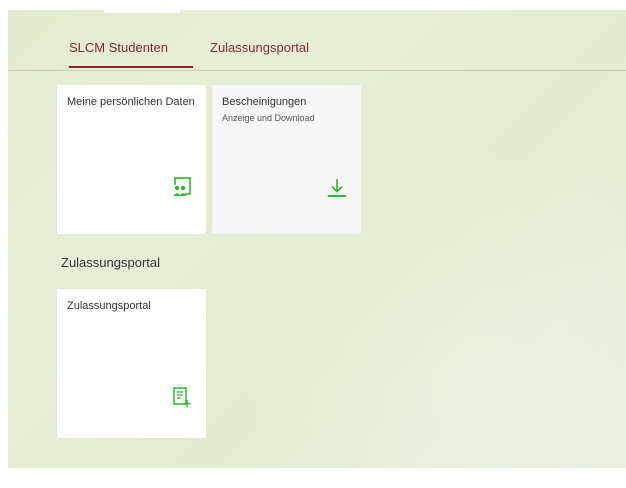 This screenshot has height=488, width=626. What do you see at coordinates (131, 363) in the screenshot?
I see `tile-zulassungsportal: Zulassungsportal` at bounding box center [131, 363].